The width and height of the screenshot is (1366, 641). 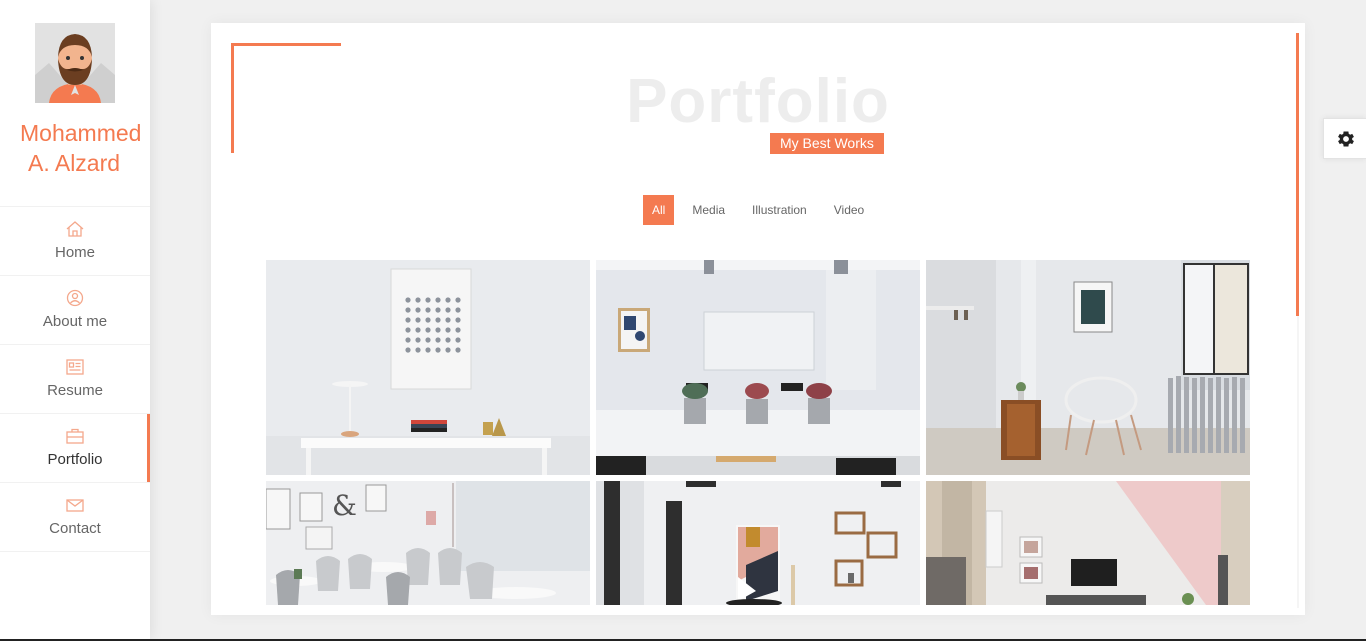 What do you see at coordinates (75, 241) in the screenshot?
I see `nav-item-home: Home` at bounding box center [75, 241].